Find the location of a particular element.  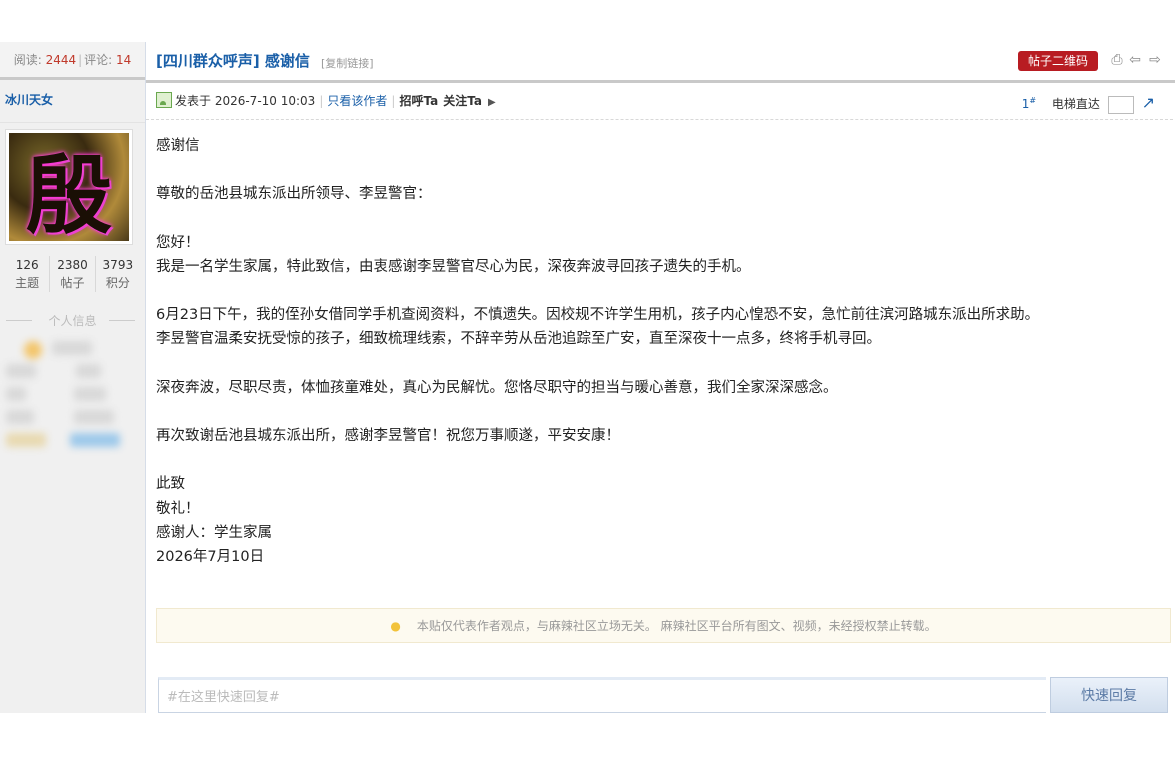

content-line: 您好！ is located at coordinates (178, 242).